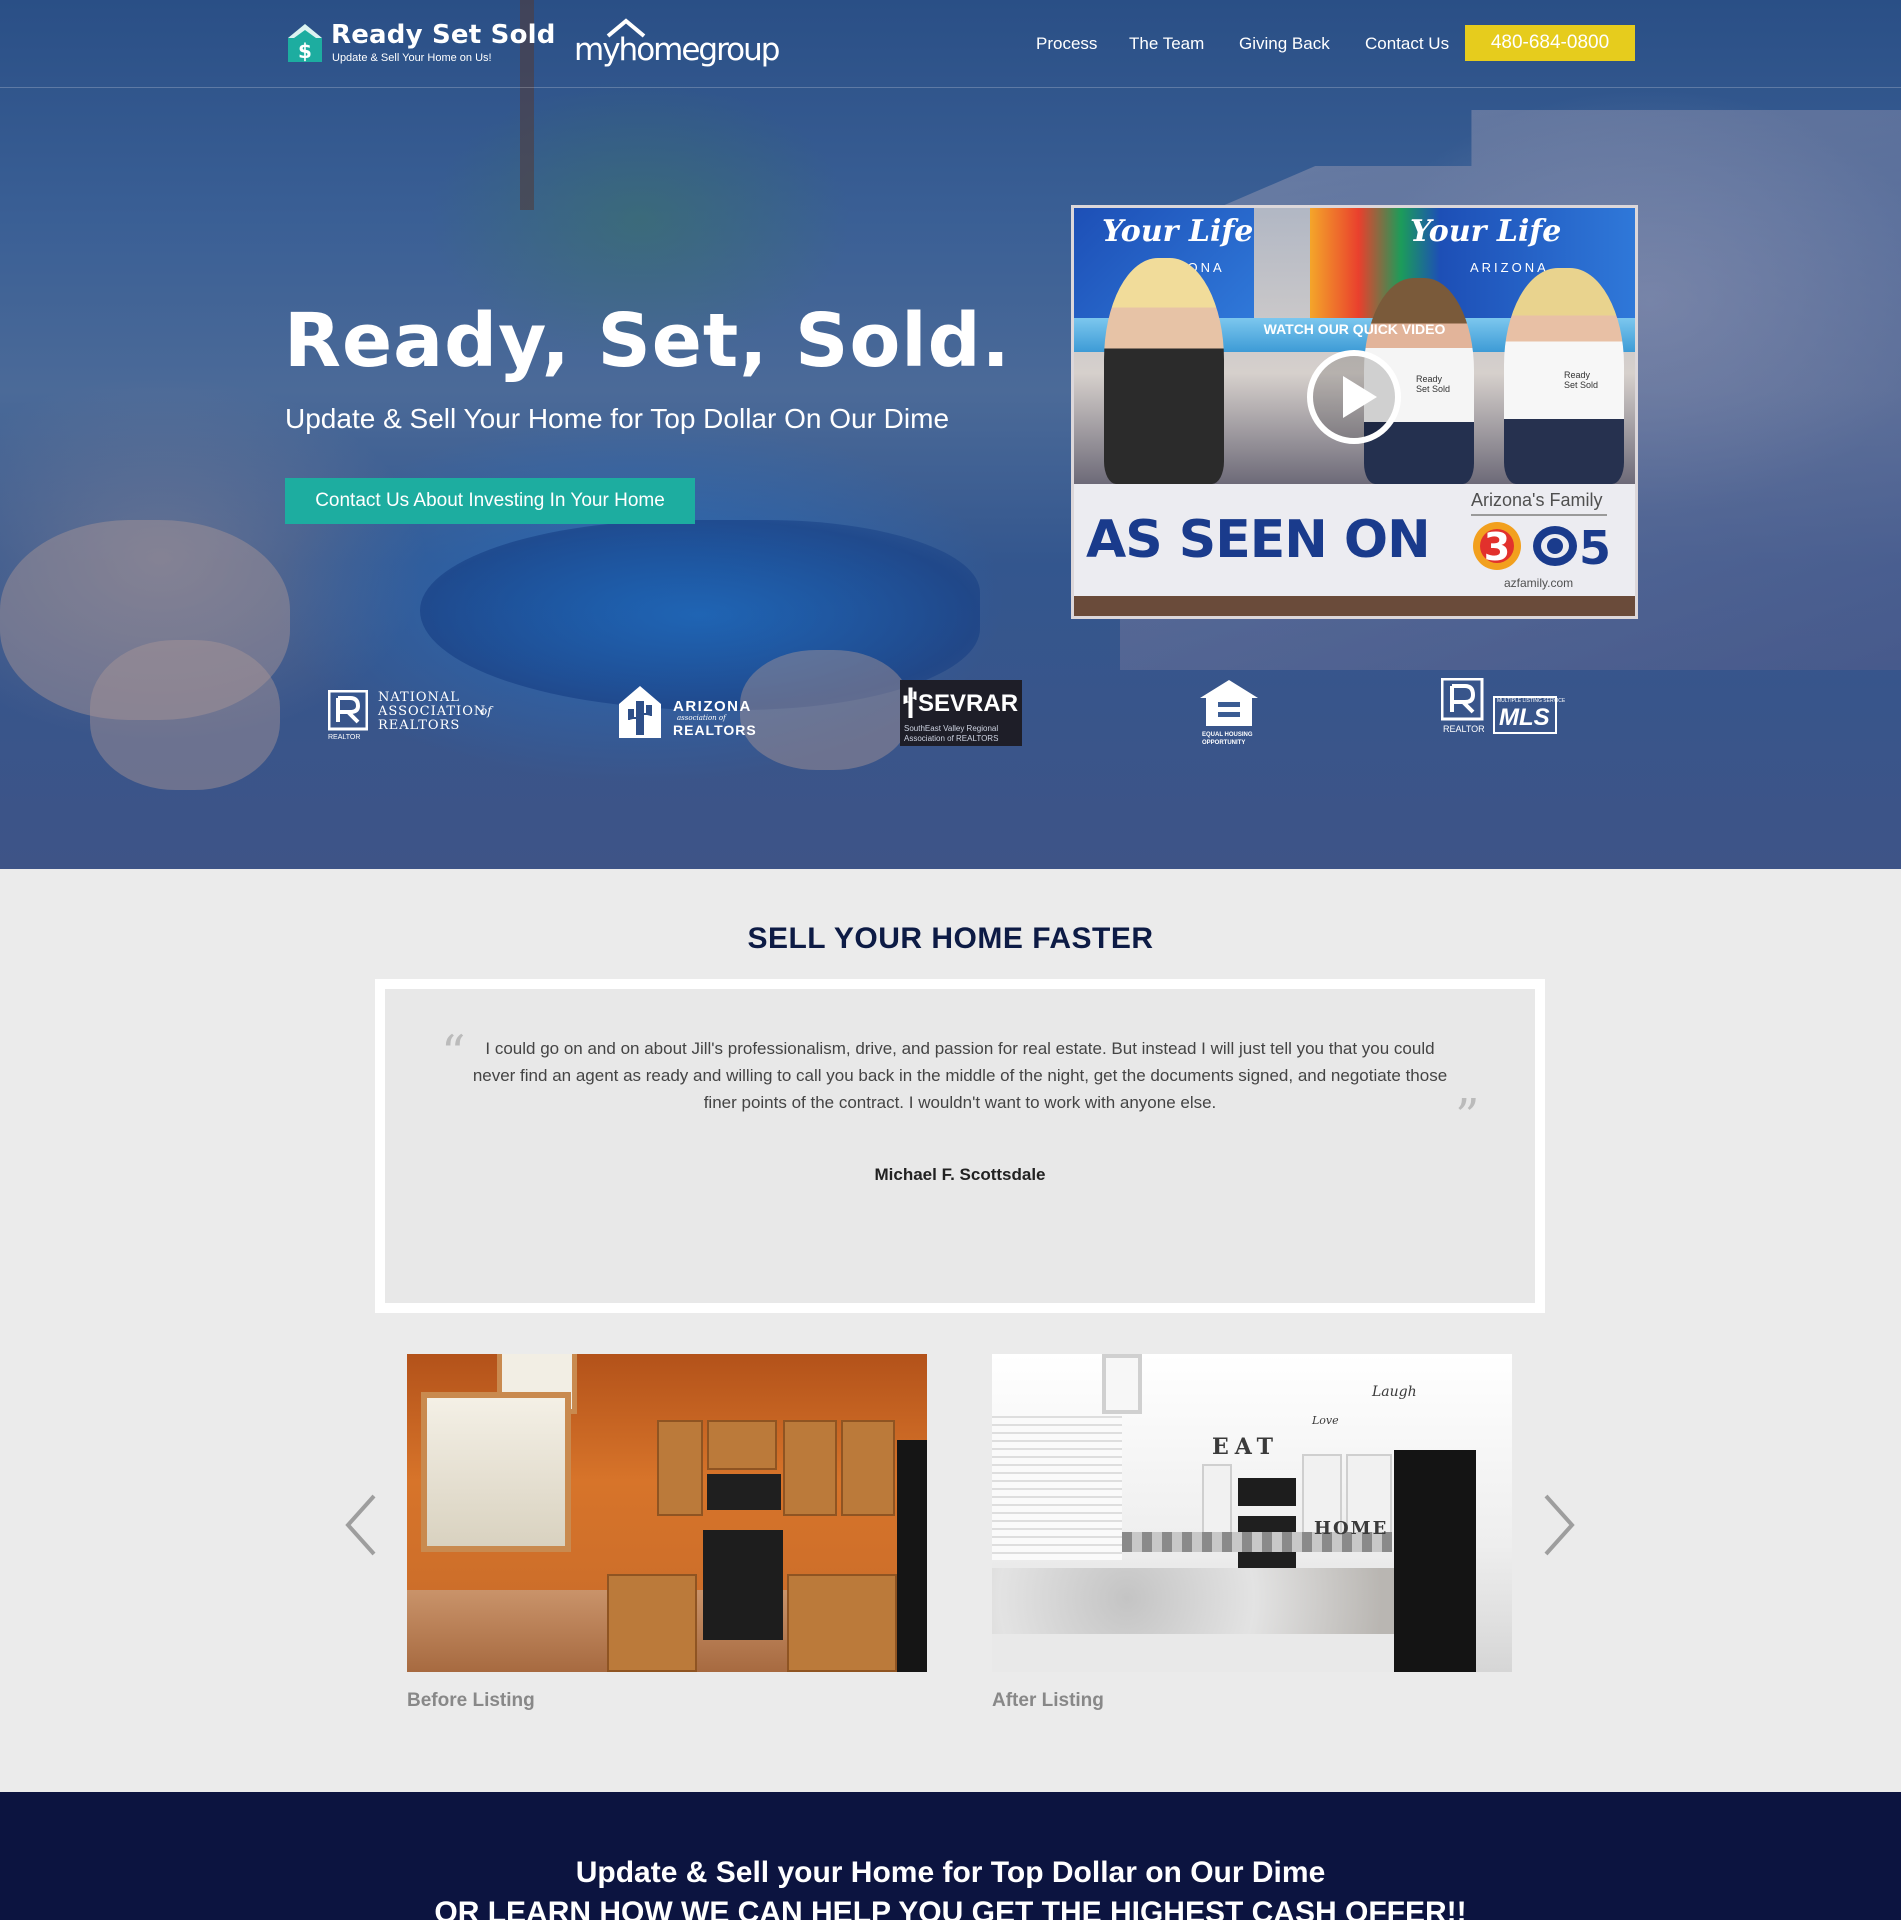 The height and width of the screenshot is (1920, 1901). I want to click on nav-the-team: The Team, so click(1166, 44).